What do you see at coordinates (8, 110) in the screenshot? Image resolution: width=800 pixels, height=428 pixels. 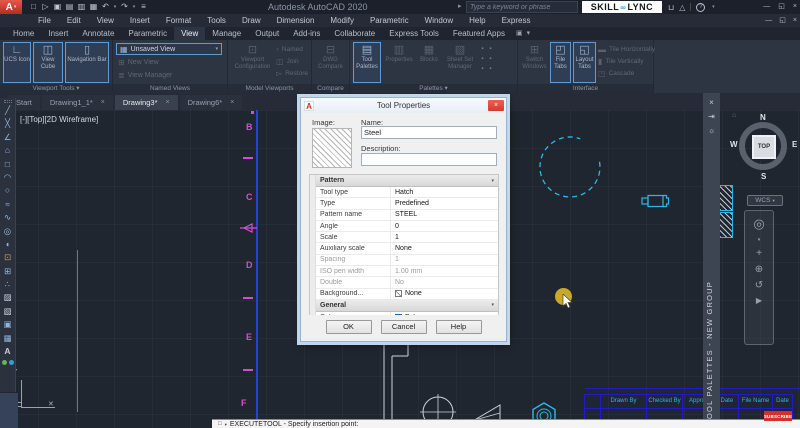 I see `line-tool-icon: ╱` at bounding box center [8, 110].